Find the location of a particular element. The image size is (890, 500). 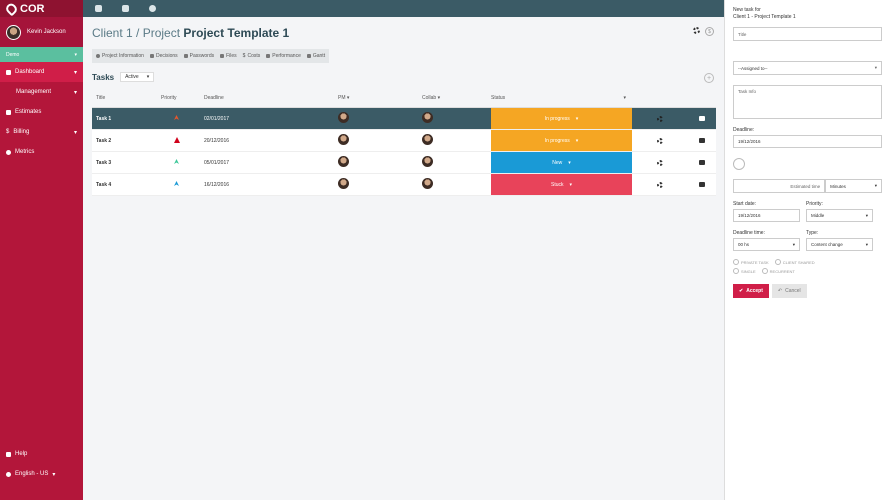

table-row: Task 1 02/01/2017 In progress ▾ is located at coordinates (404, 119).